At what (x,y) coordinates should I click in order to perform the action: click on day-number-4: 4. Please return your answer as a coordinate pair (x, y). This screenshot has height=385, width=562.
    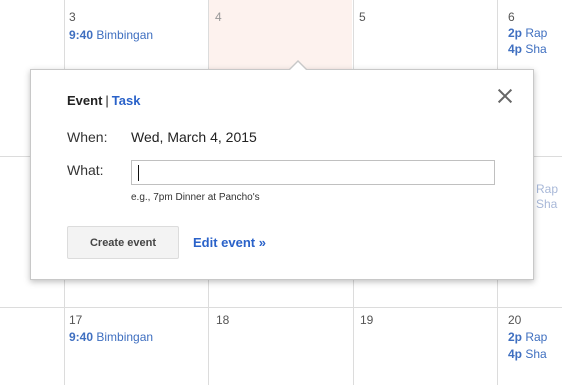
    Looking at the image, I should click on (218, 17).